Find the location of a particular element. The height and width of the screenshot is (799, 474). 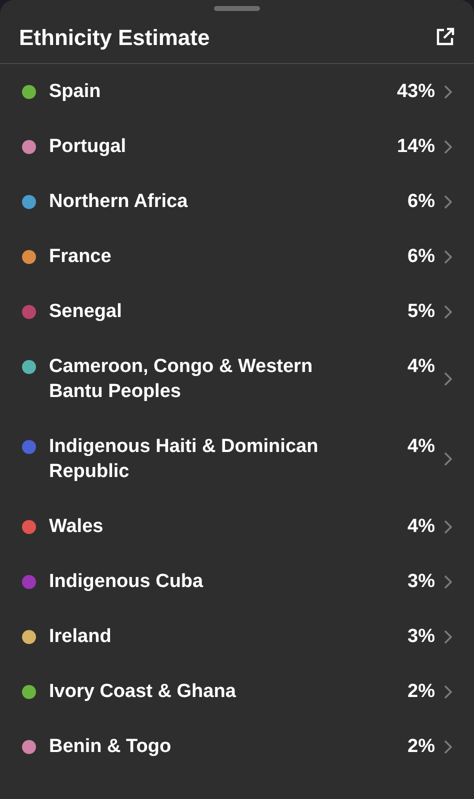

region-name: Northern Africa is located at coordinates (119, 202).